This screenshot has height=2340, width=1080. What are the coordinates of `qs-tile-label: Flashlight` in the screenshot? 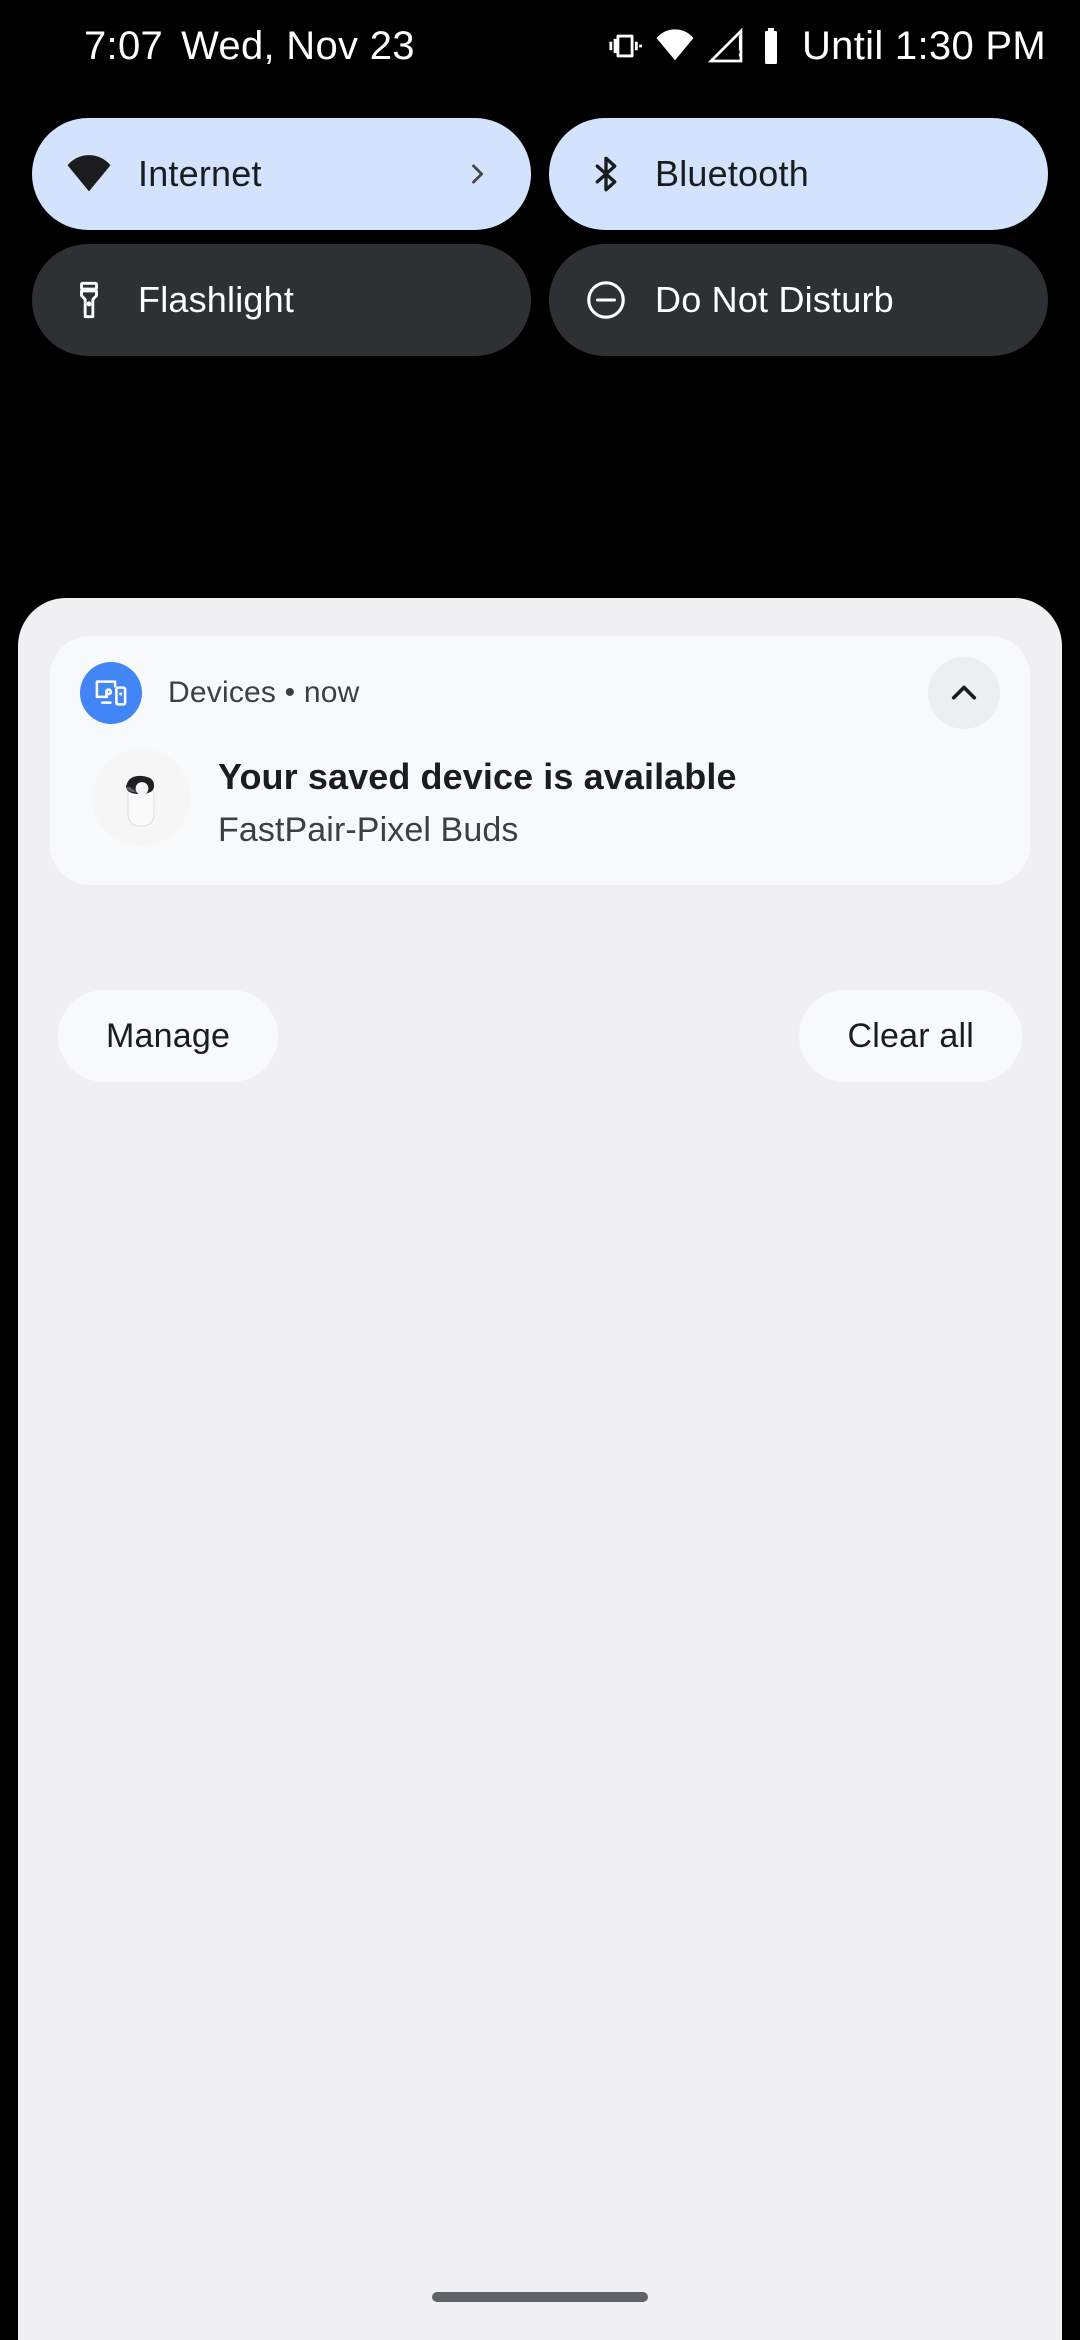 It's located at (216, 299).